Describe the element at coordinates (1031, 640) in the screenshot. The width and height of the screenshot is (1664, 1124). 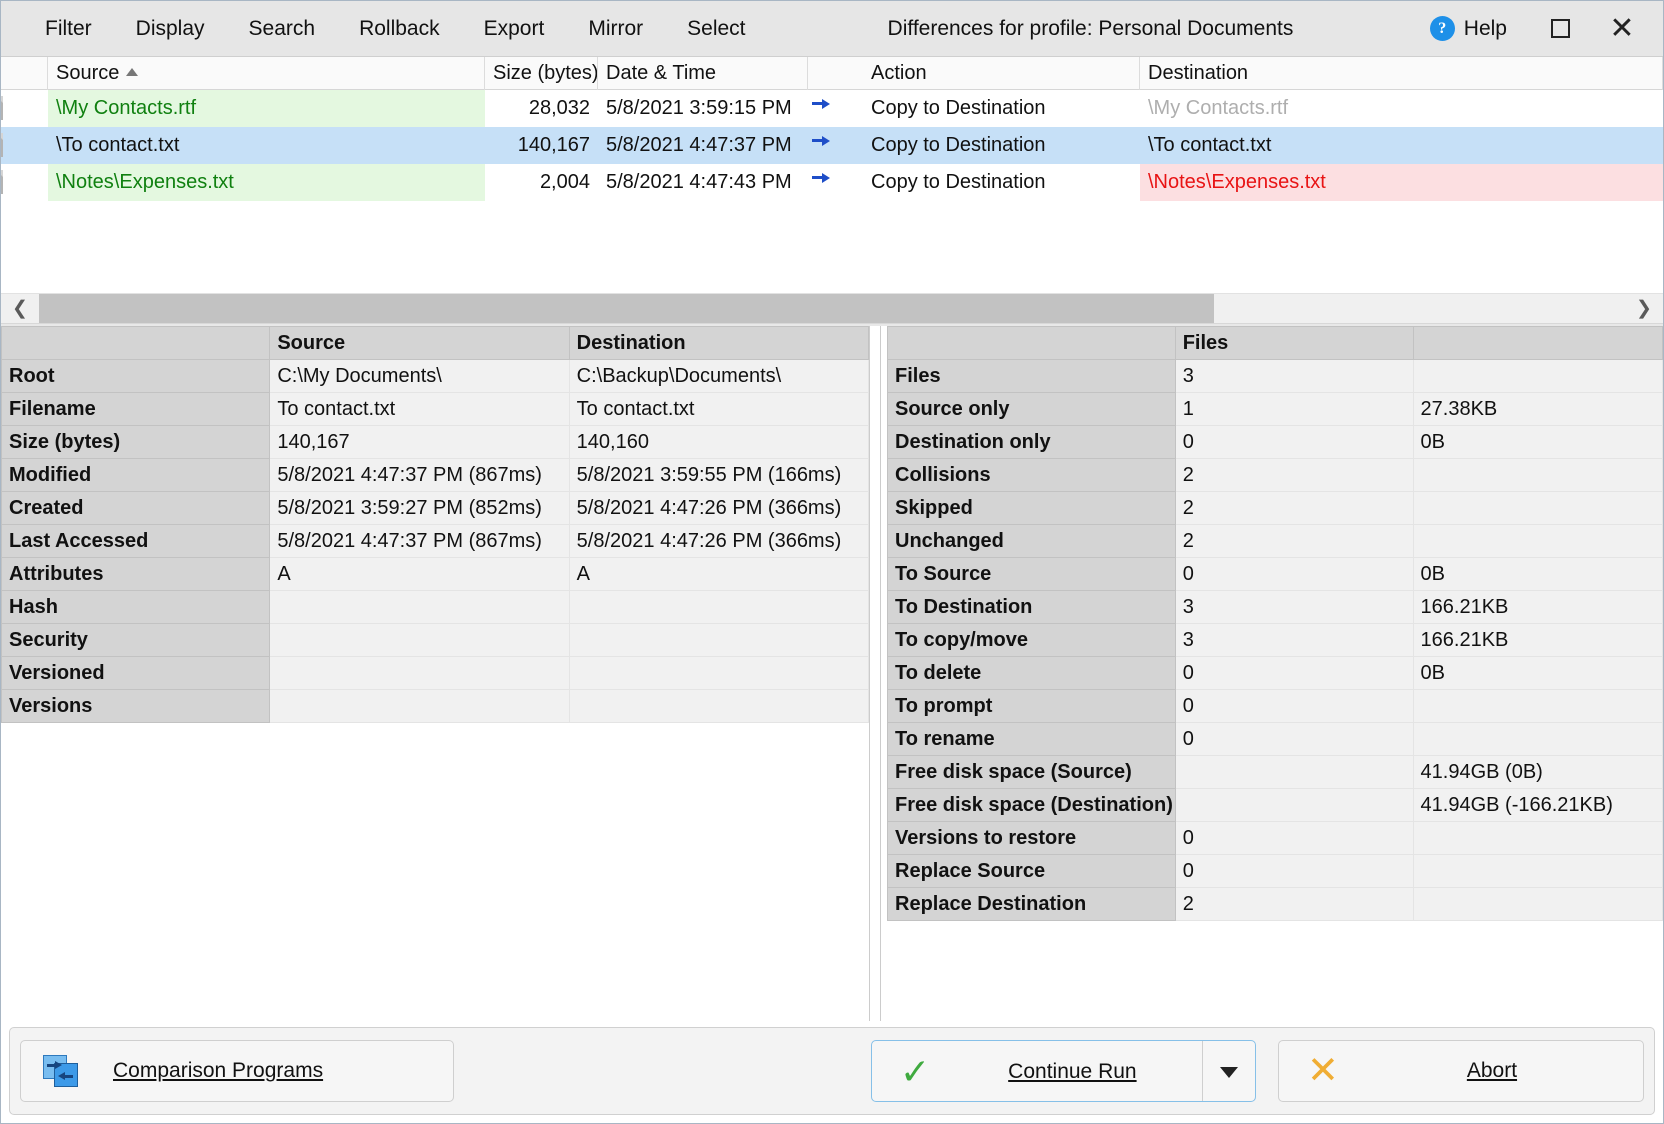
I see `stats-row-label: To copy/move` at that location.